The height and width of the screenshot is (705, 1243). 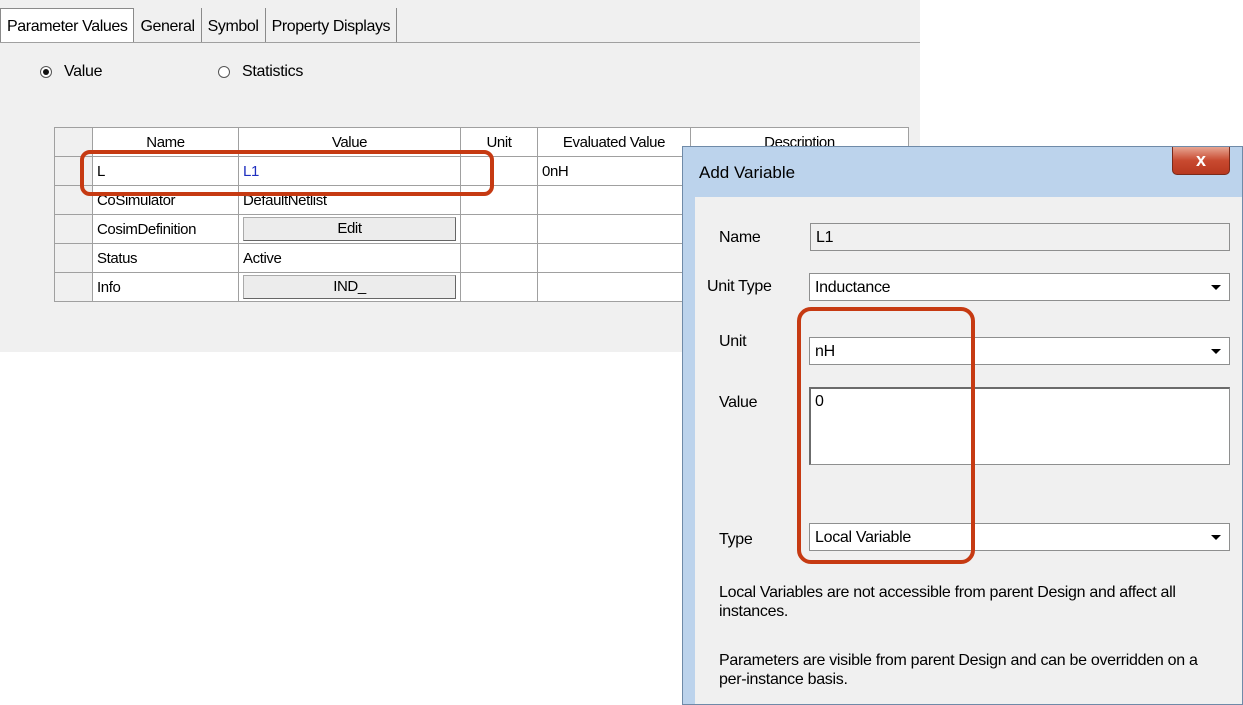 I want to click on name-field: L1, so click(x=1020, y=237).